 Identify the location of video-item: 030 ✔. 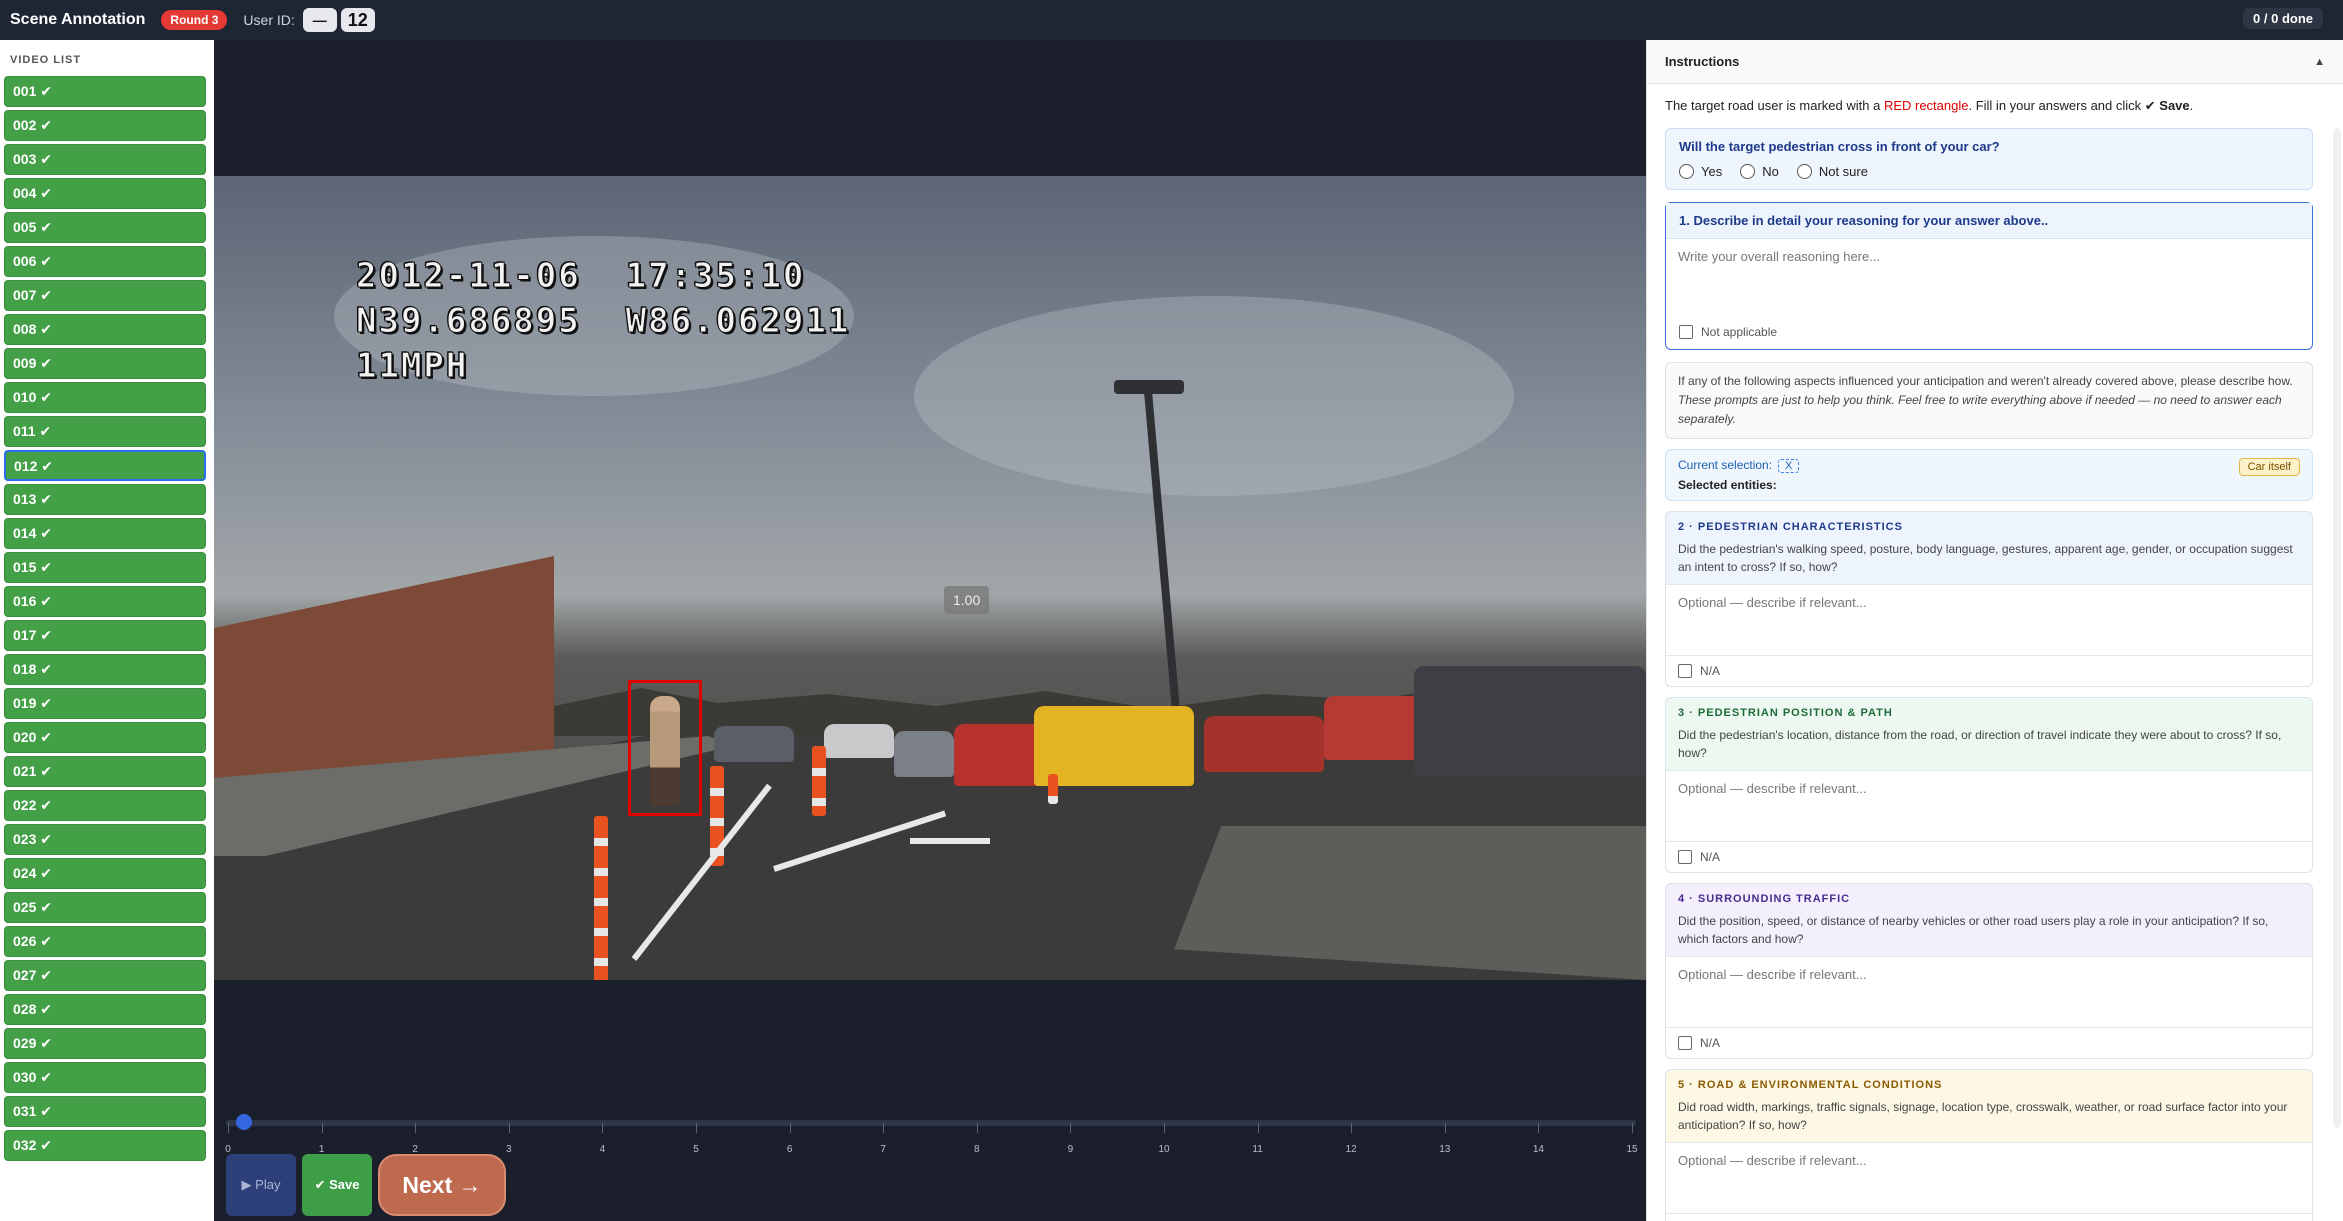
(105, 1077).